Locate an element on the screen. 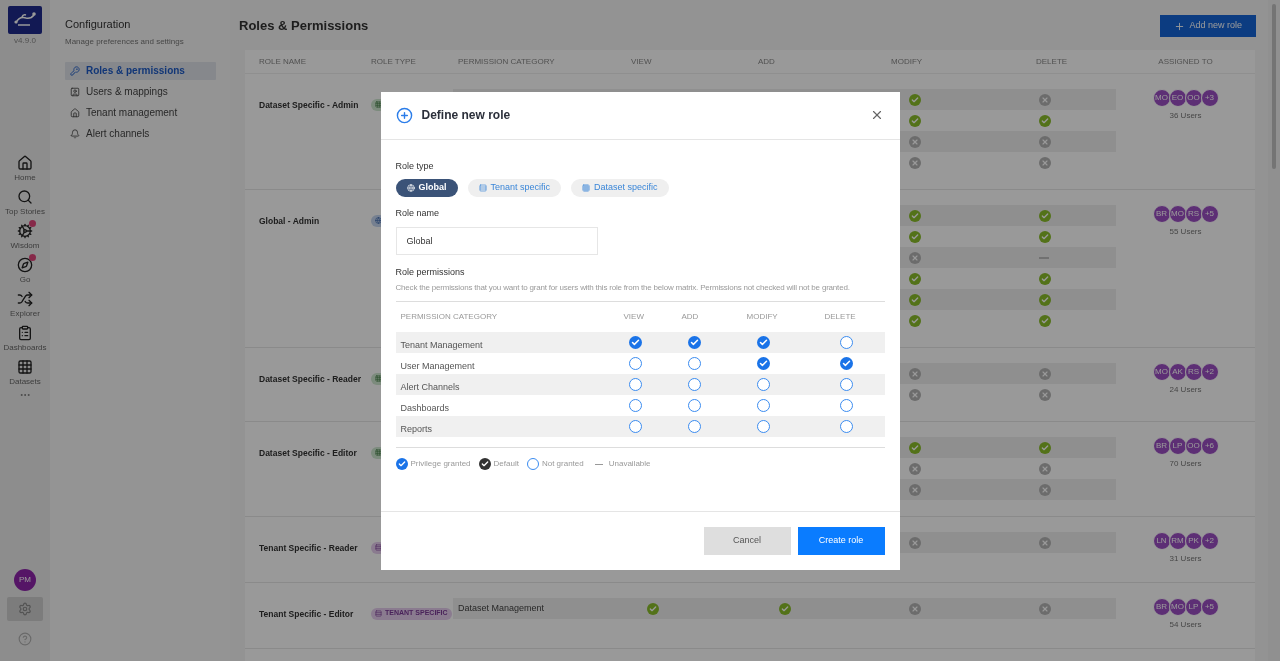  role-name: Tenant Specific - Reader is located at coordinates (308, 548).